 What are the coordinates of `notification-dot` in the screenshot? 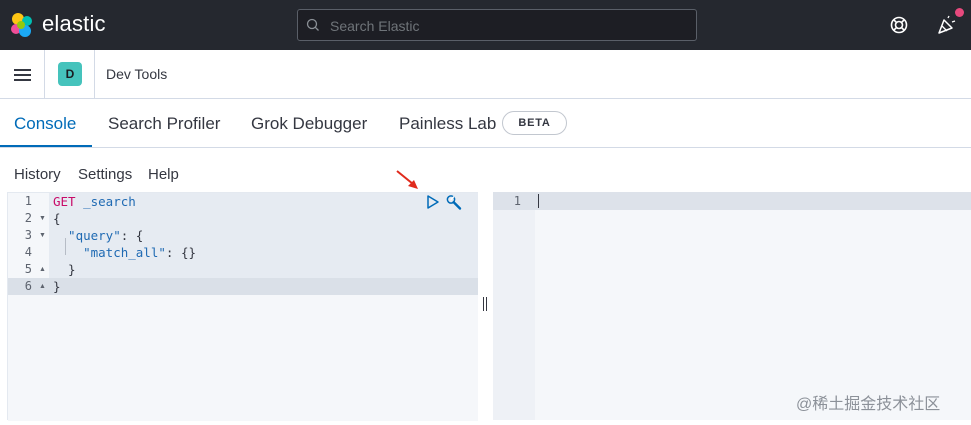 It's located at (959, 12).